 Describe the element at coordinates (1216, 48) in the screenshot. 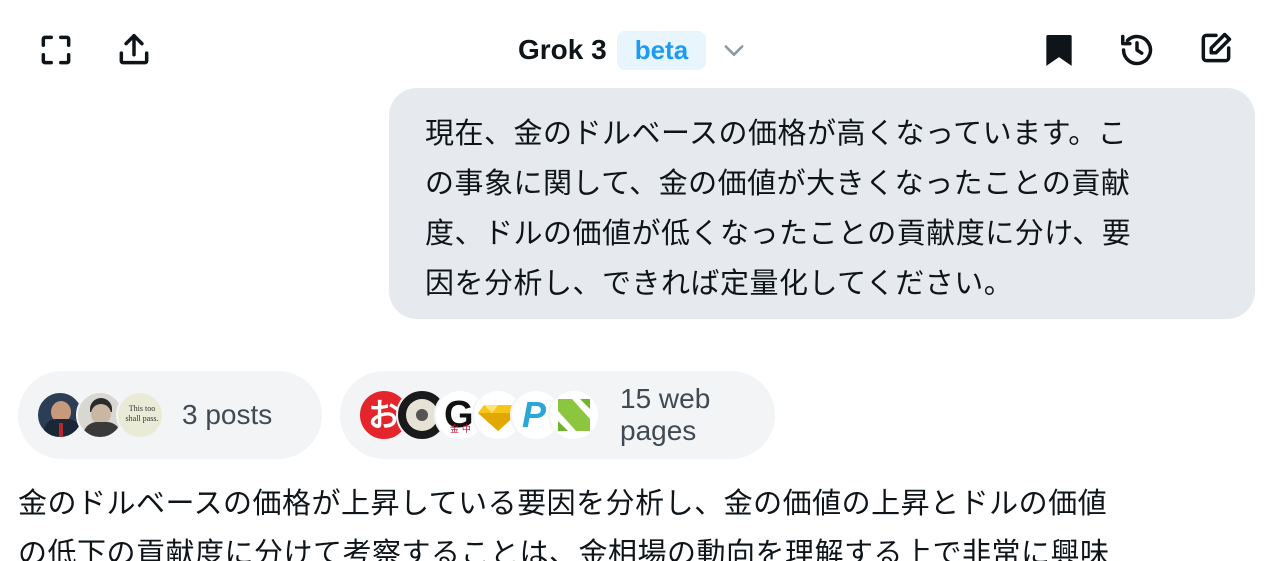

I see `compose-icon` at that location.